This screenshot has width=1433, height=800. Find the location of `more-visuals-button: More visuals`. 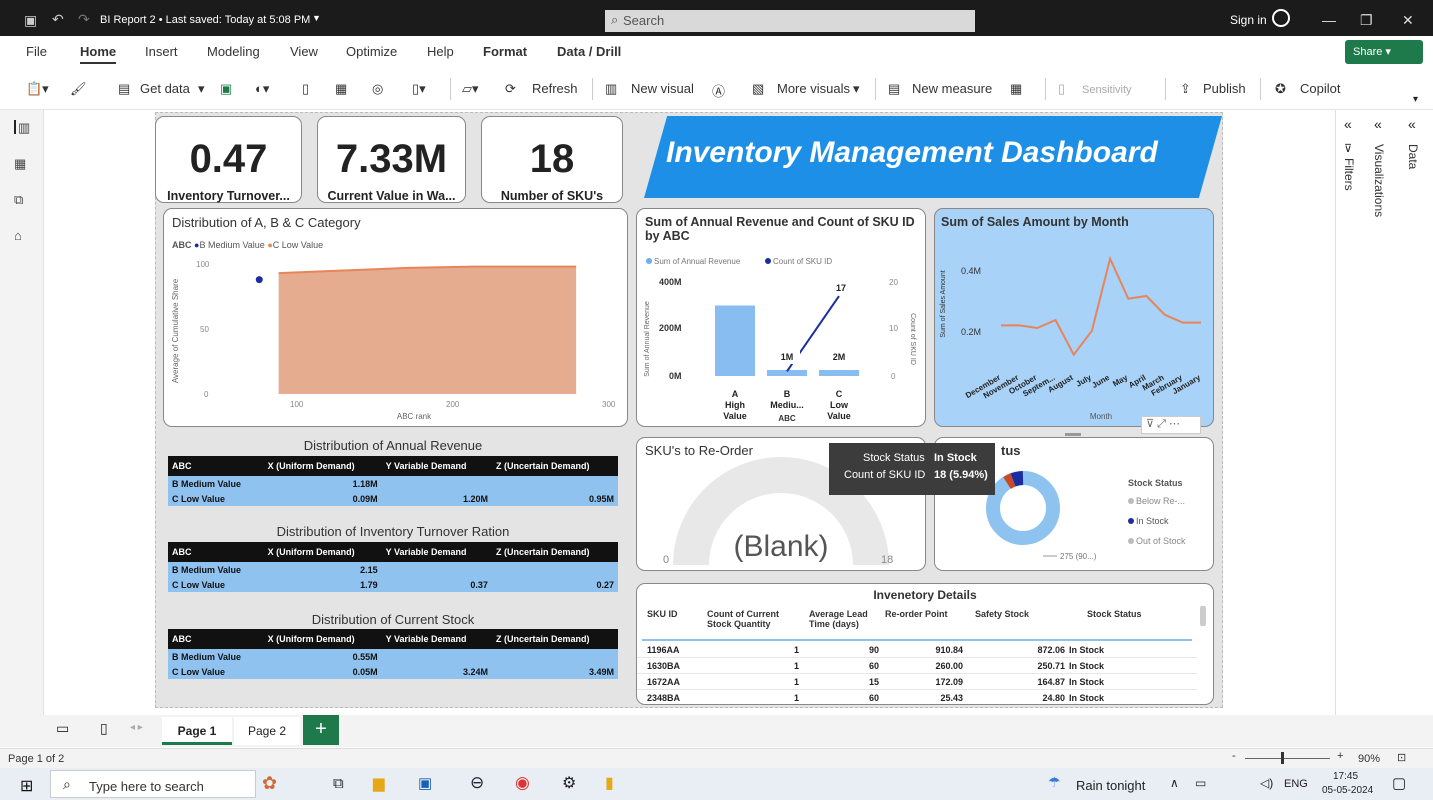

more-visuals-button: More visuals is located at coordinates (813, 88).